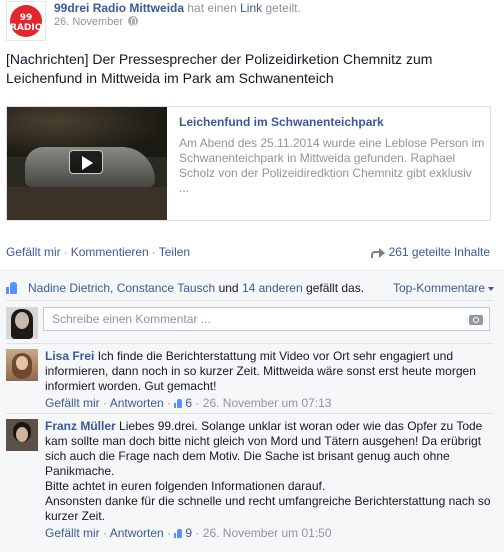 Image resolution: width=504 pixels, height=552 pixels. What do you see at coordinates (212, 8) in the screenshot?
I see `shared-text-pre: hat einen` at bounding box center [212, 8].